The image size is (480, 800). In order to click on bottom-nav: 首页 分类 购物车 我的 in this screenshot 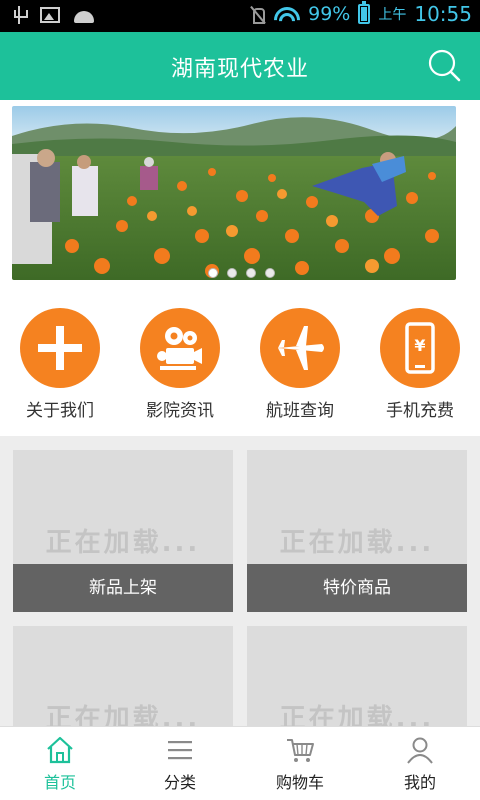, I will do `click(240, 763)`.